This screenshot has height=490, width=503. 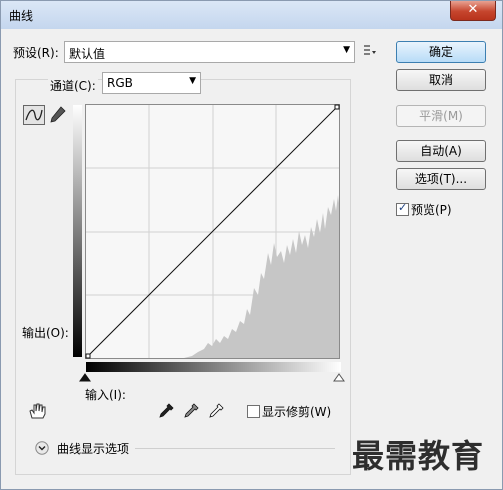 What do you see at coordinates (77, 231) in the screenshot?
I see `output-gradient-bar` at bounding box center [77, 231].